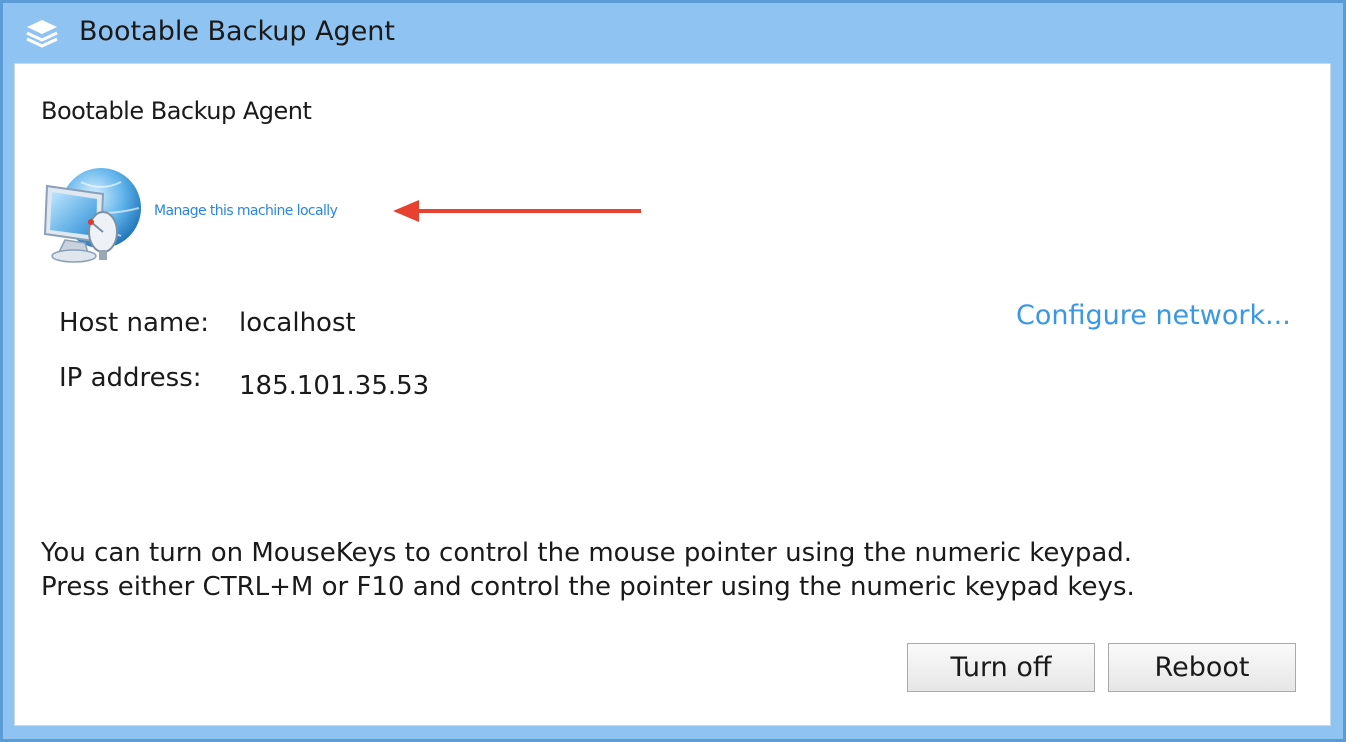  I want to click on reboot-button: Reboot, so click(1202, 667).